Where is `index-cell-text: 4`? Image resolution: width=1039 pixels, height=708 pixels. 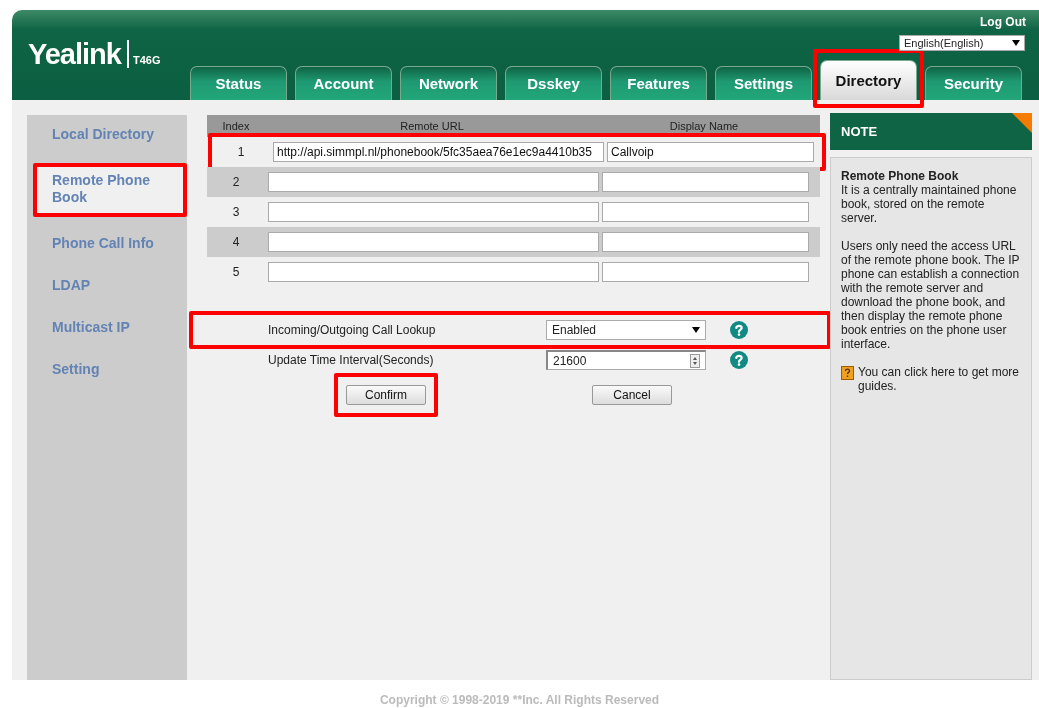 index-cell-text: 4 is located at coordinates (236, 242).